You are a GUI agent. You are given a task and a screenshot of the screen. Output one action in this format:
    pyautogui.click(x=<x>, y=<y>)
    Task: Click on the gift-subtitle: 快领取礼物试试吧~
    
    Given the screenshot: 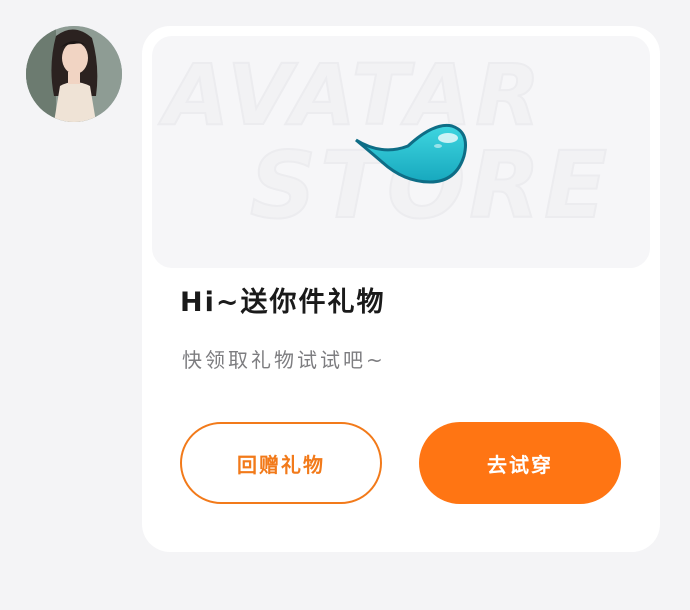 What is the action you would take?
    pyautogui.click(x=284, y=360)
    